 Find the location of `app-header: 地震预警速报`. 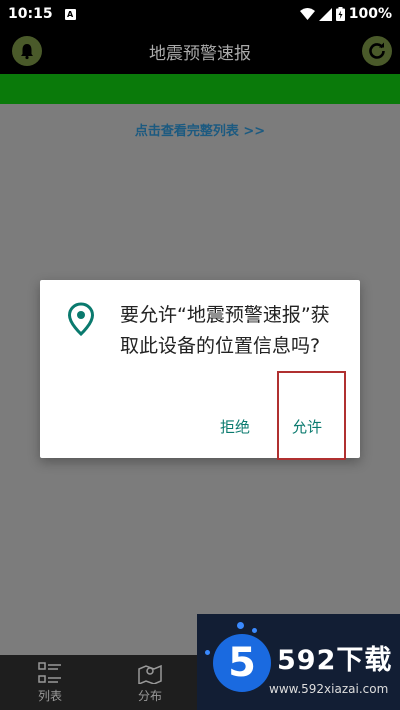

app-header: 地震预警速报 is located at coordinates (200, 51).